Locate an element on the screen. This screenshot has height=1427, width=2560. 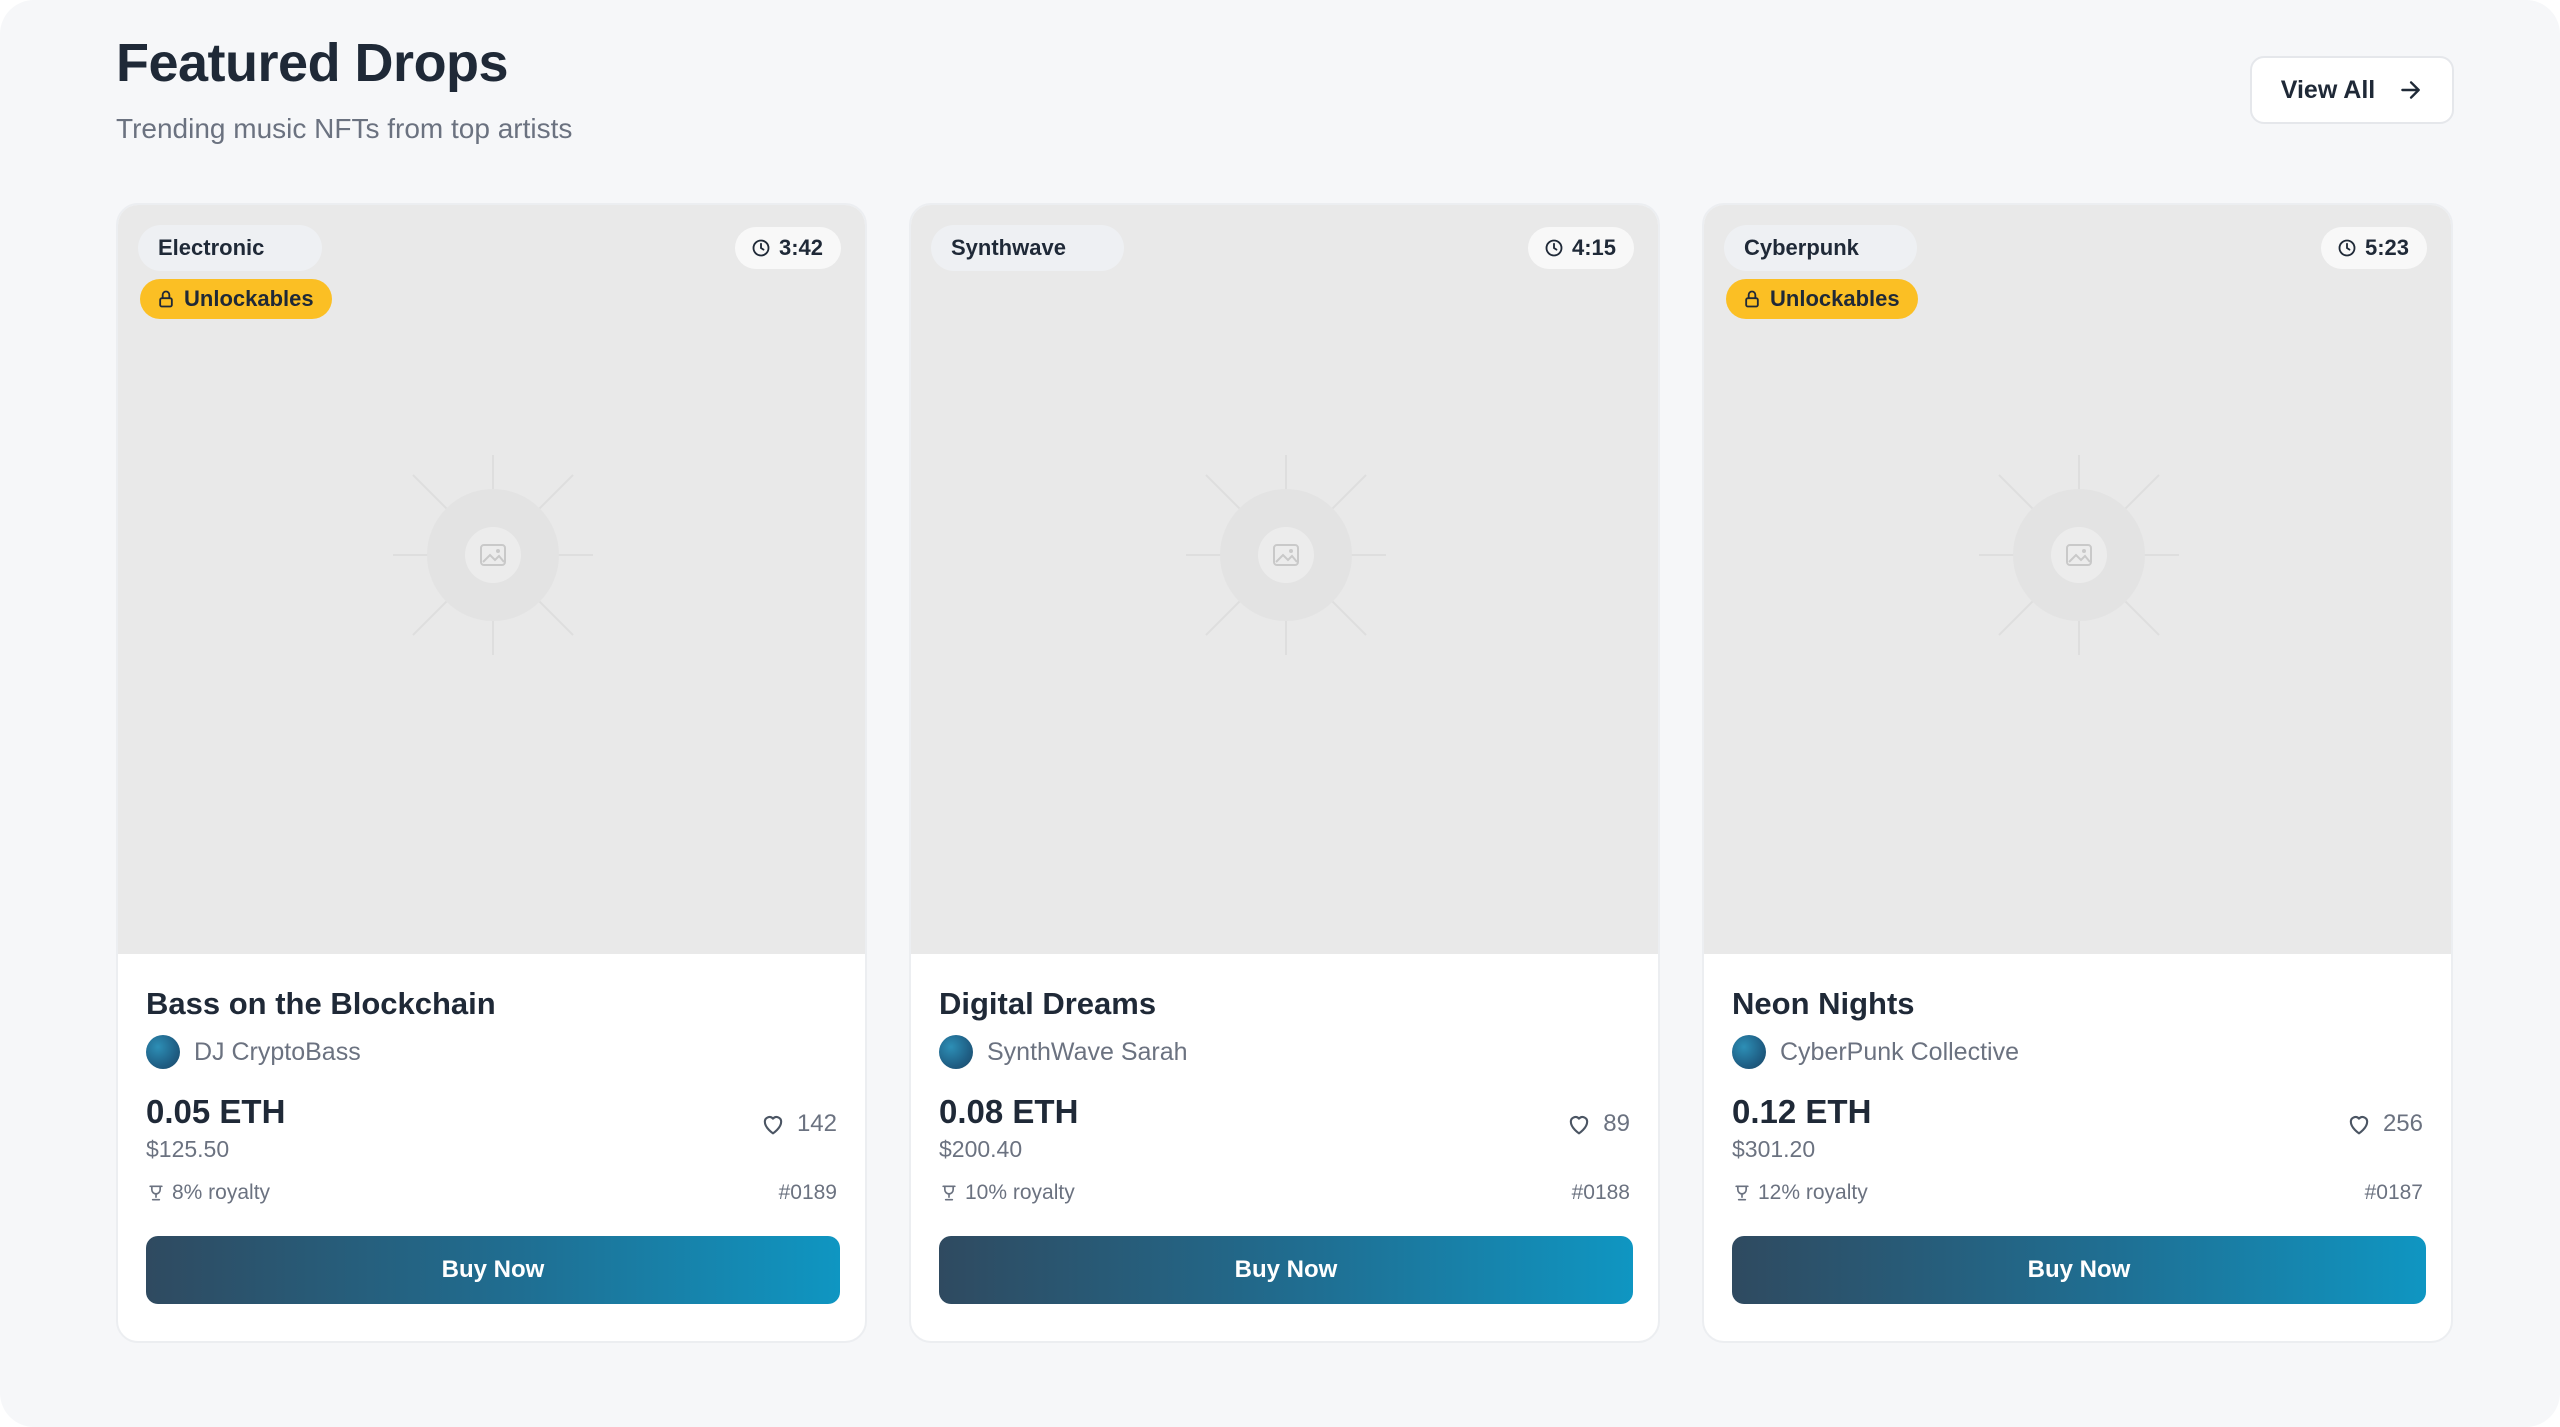
duration-badge: 4:15 is located at coordinates (1580, 248).